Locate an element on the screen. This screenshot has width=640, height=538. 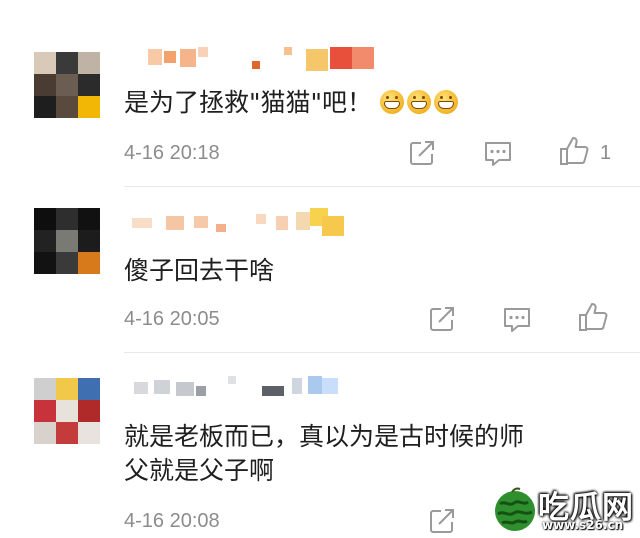
comment-text-line: 就是老板而已，真以为是古时候的师 is located at coordinates (324, 436).